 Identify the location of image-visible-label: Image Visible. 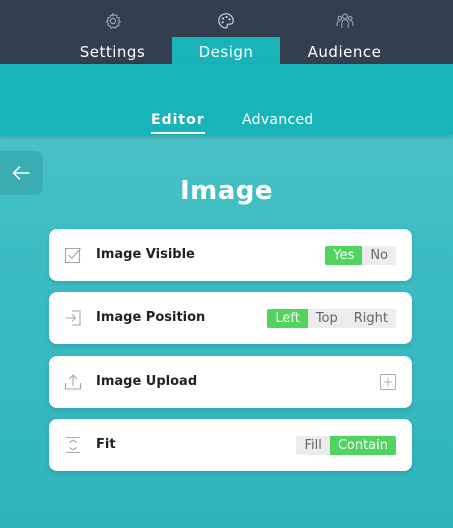
(145, 254).